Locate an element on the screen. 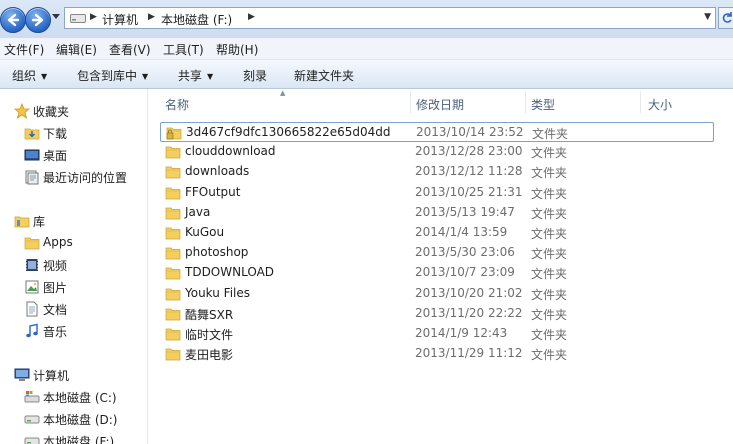 This screenshot has height=444, width=733. nav-item-label: 本地磁盘 (C:) is located at coordinates (80, 398).